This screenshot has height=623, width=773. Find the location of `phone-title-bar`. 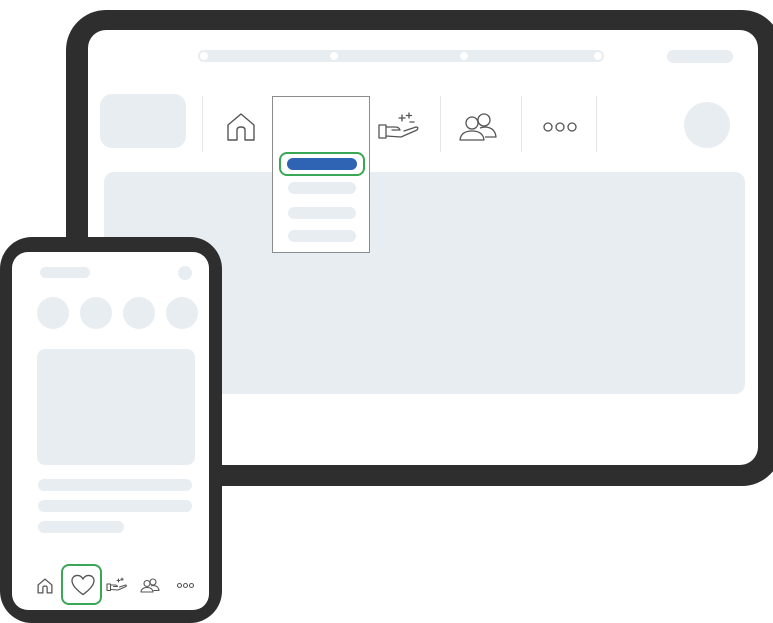

phone-title-bar is located at coordinates (65, 272).